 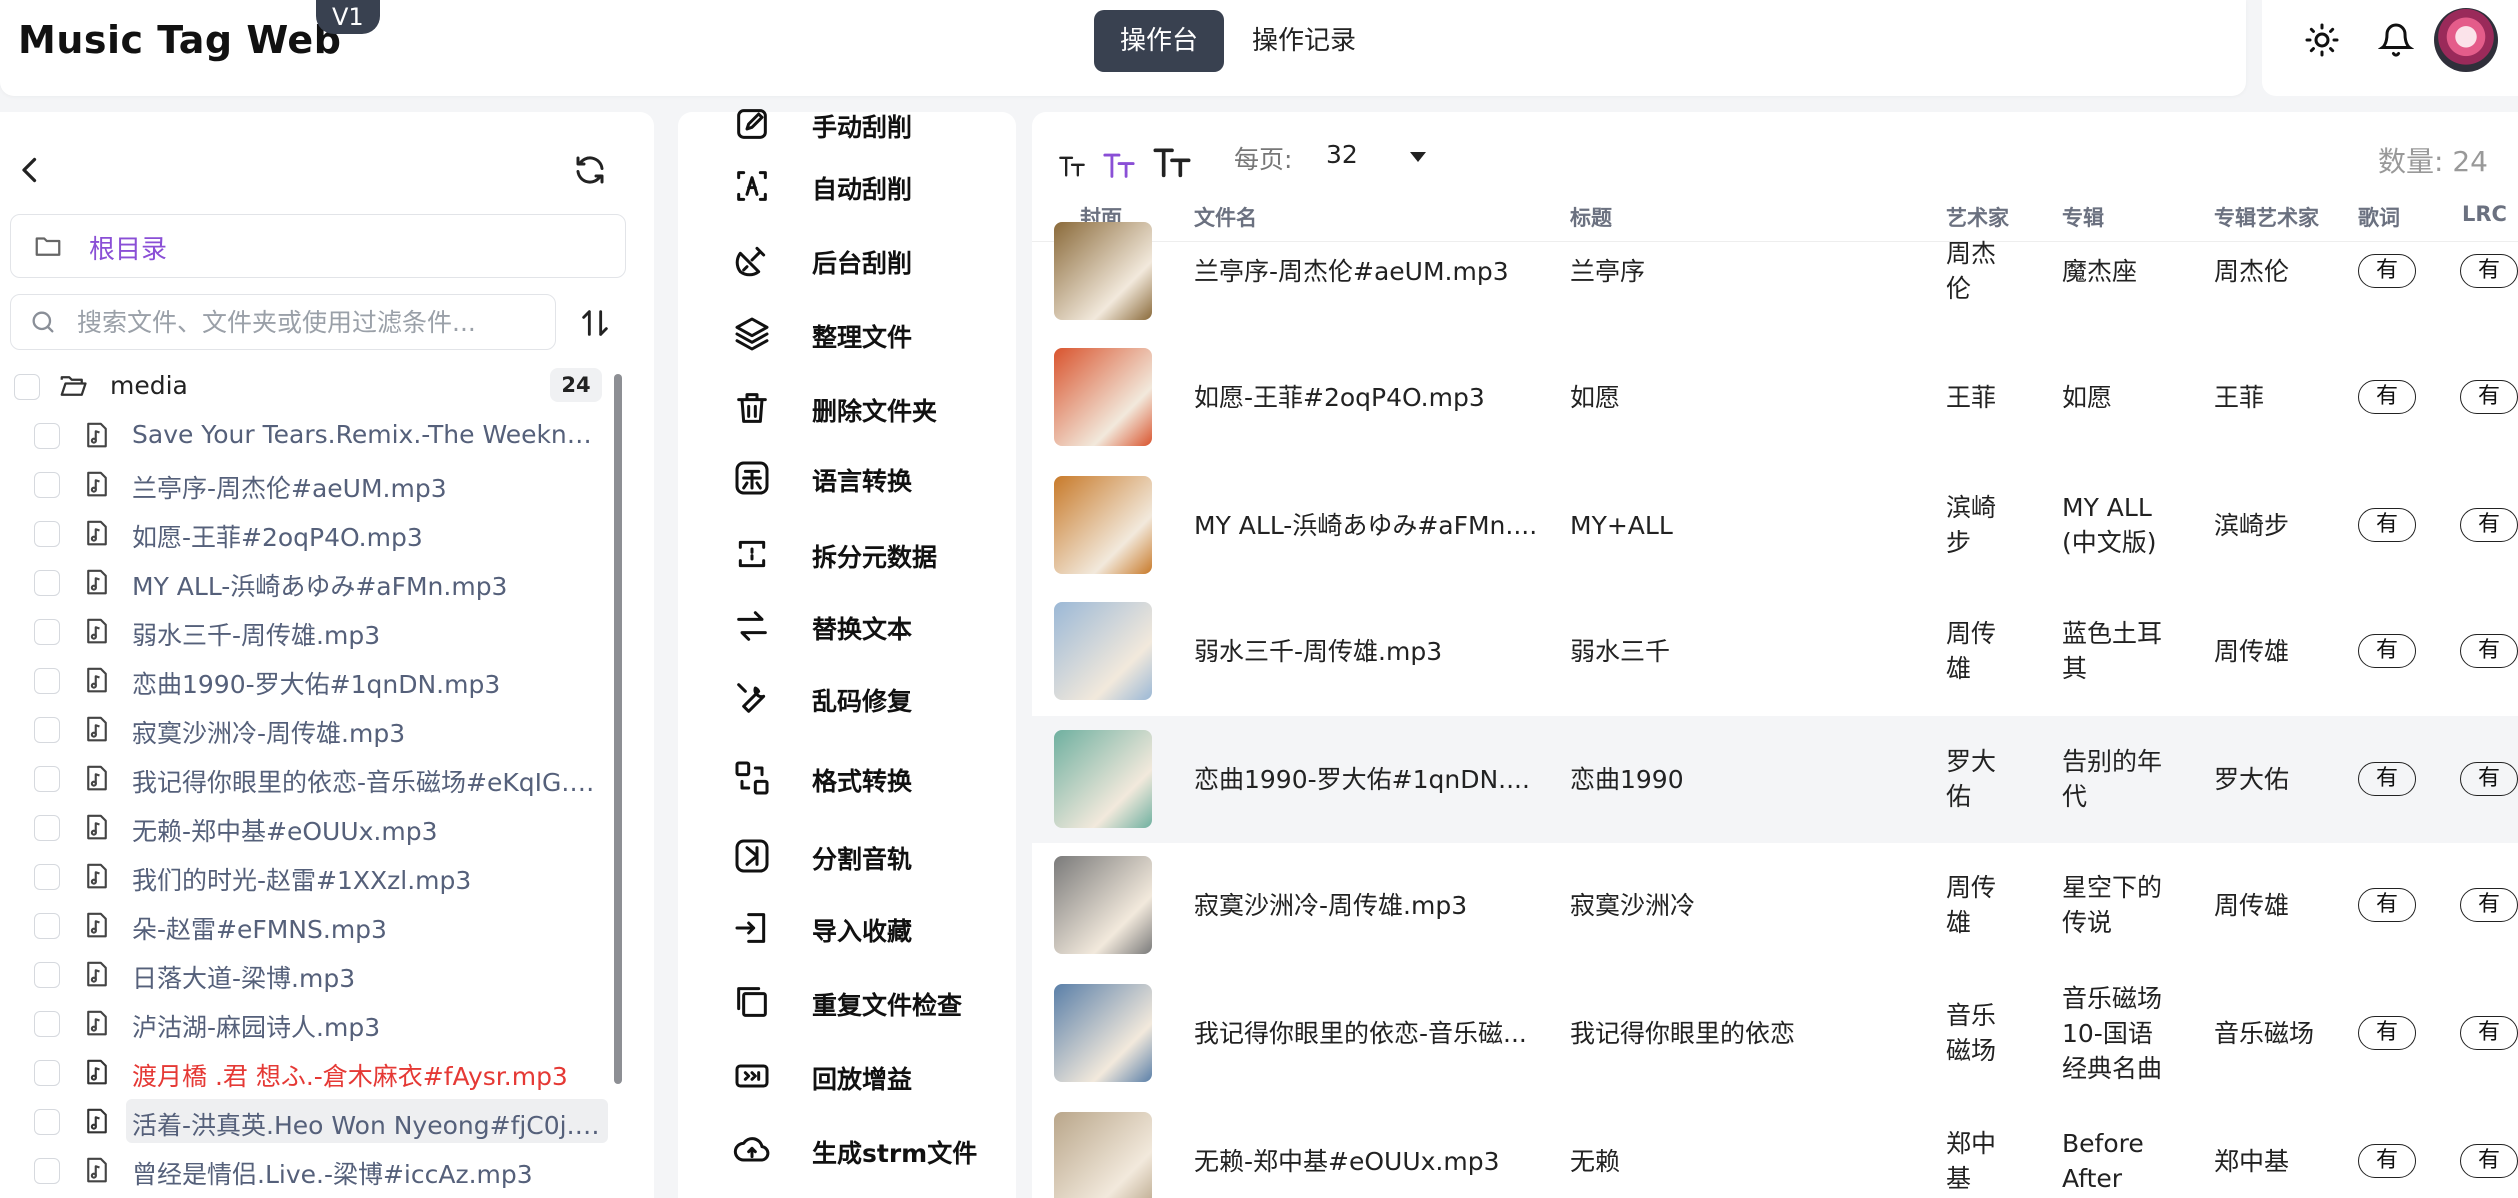 I want to click on file-row: MY ALL-浜崎あゆみ#aFMn.mp3, so click(x=310, y=582).